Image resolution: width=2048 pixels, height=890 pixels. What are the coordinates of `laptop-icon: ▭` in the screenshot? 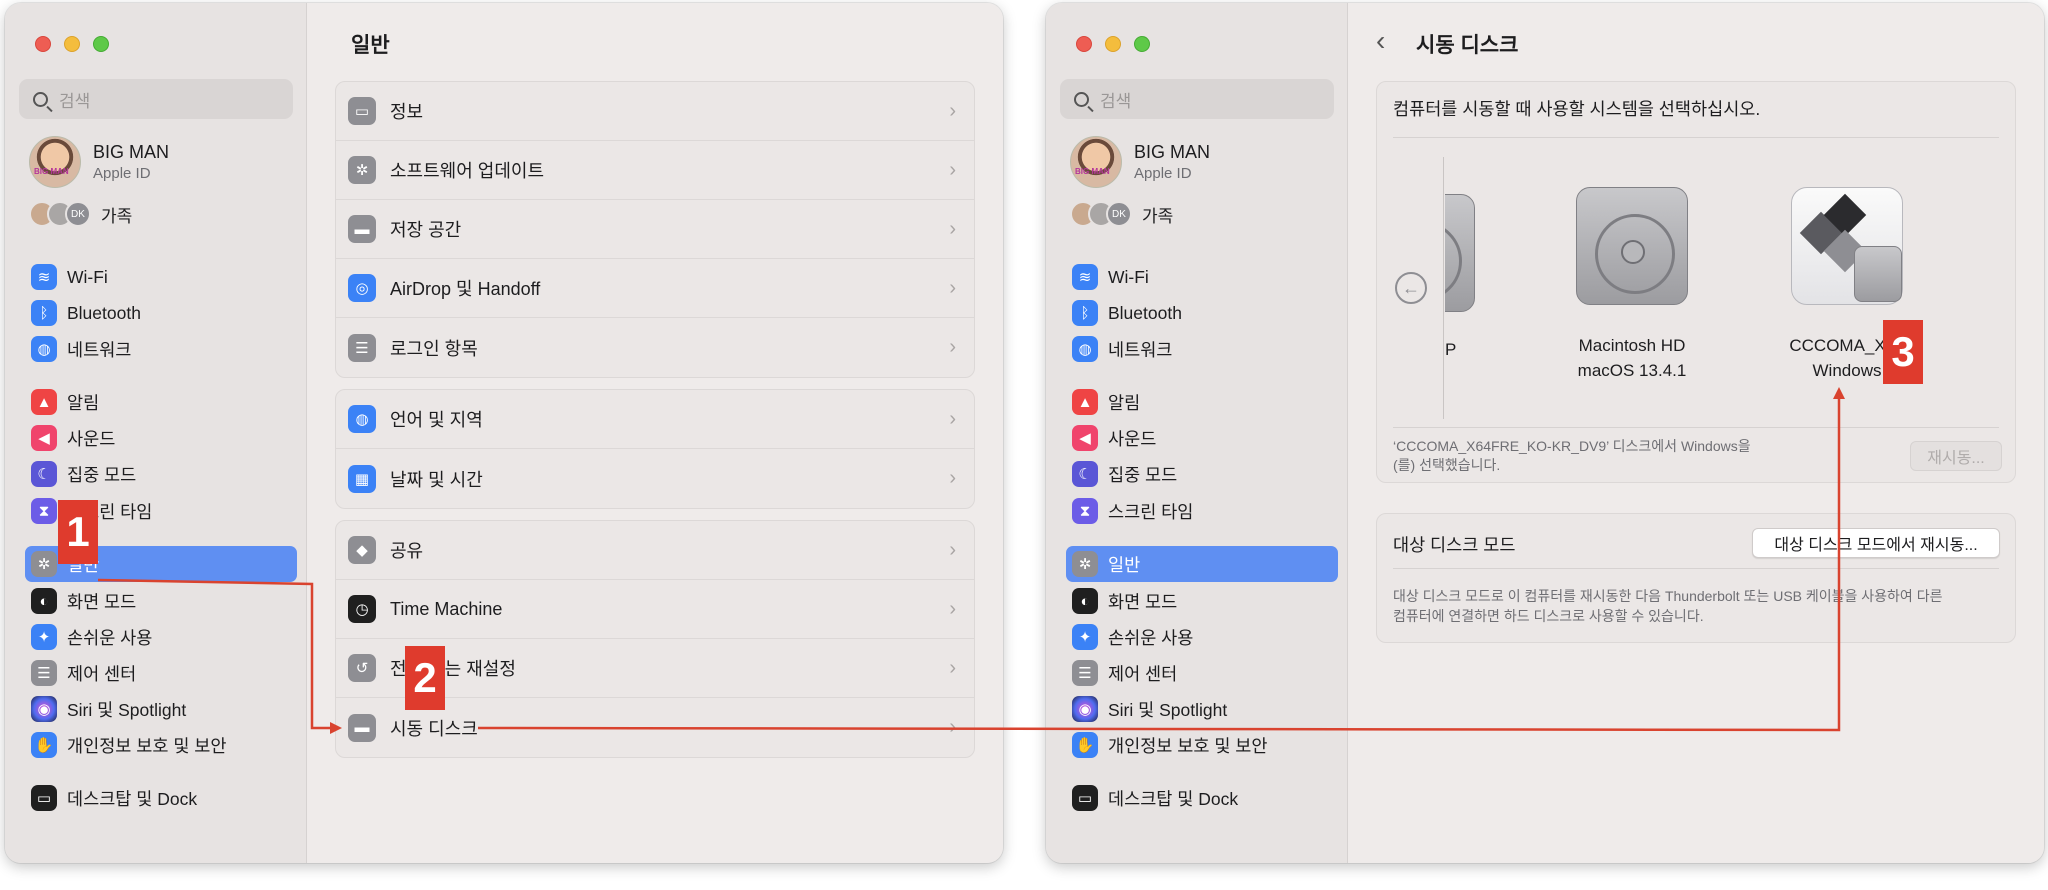 It's located at (362, 111).